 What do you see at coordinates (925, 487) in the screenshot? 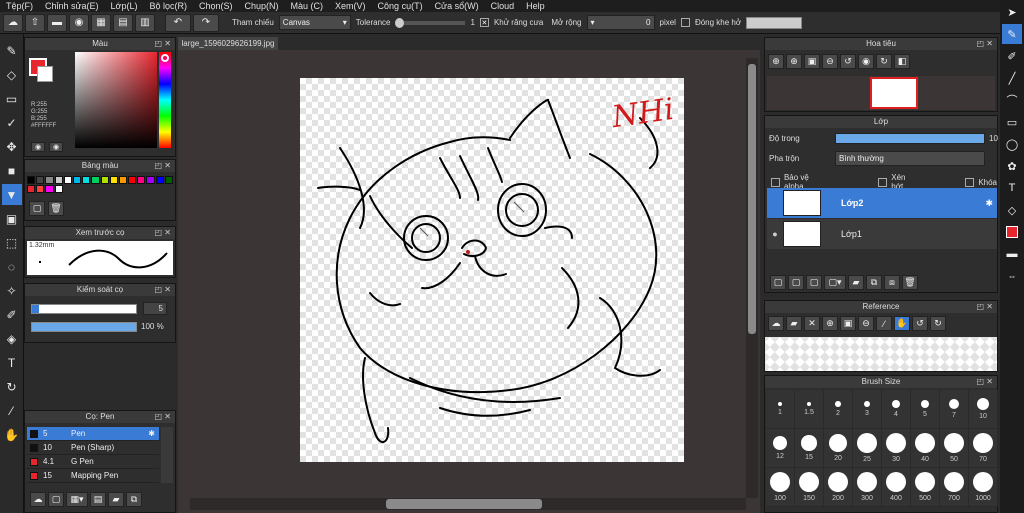
I see `brush-size-cell: 500` at bounding box center [925, 487].